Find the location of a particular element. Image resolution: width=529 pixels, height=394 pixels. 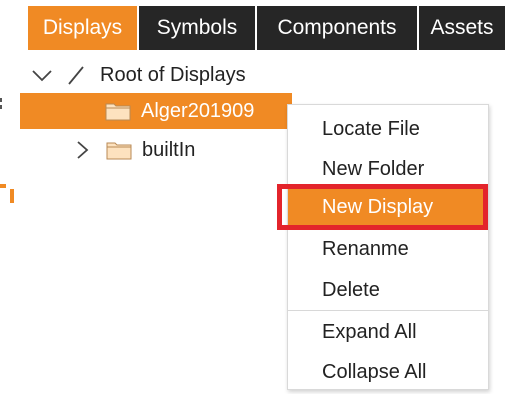

tree-root-row: Root of Displays is located at coordinates (138, 75).